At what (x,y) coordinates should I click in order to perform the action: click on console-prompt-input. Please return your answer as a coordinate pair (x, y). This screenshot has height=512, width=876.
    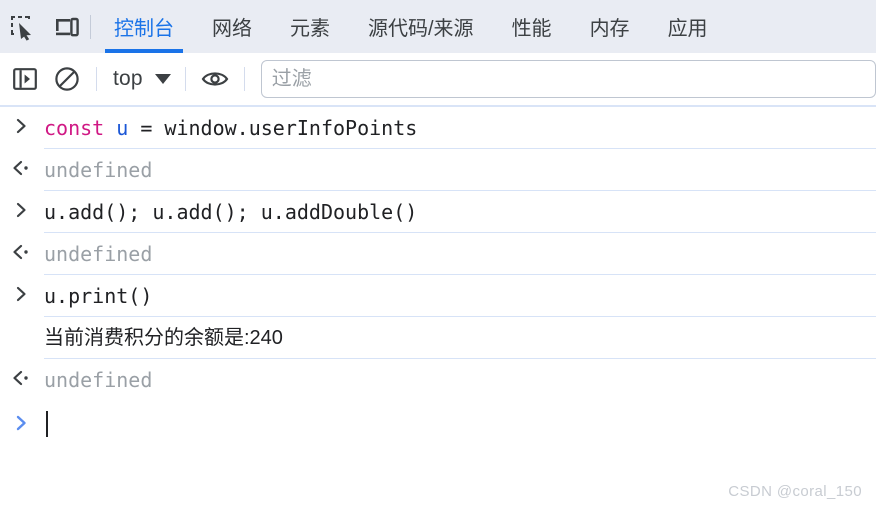
    Looking at the image, I should click on (460, 423).